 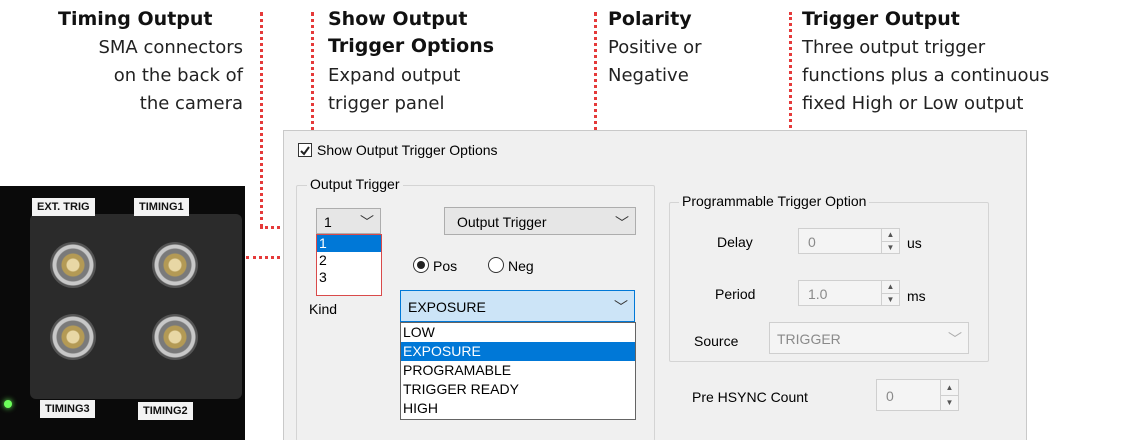 What do you see at coordinates (445, 266) in the screenshot?
I see `polarity-pos-label: Pos` at bounding box center [445, 266].